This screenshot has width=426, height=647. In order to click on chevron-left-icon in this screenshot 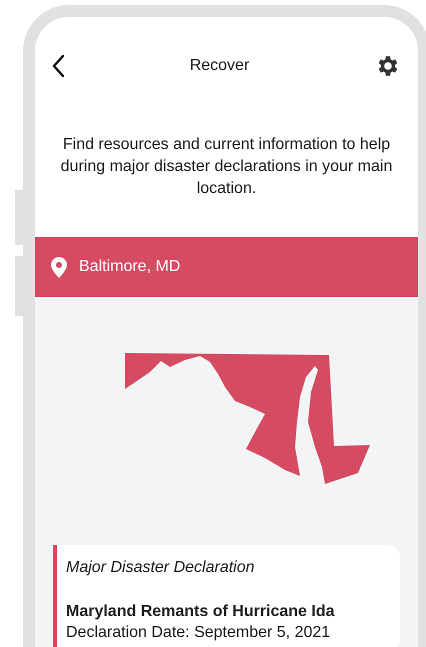, I will do `click(58, 66)`.